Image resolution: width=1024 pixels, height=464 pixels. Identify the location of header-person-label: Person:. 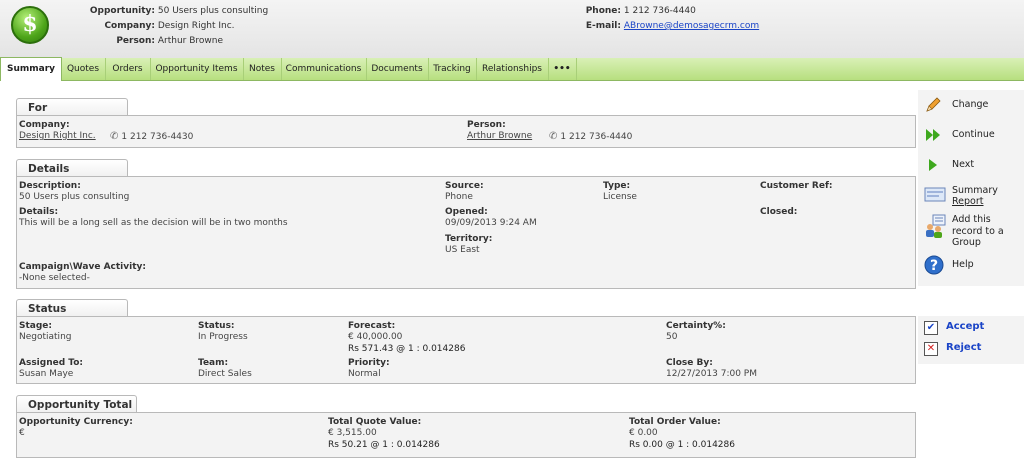
(135, 41).